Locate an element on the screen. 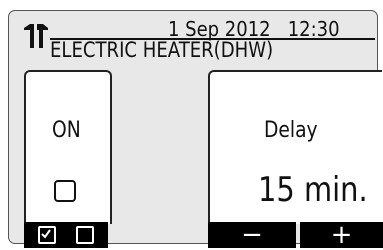 This screenshot has width=383, height=250. checked-box-icon is located at coordinates (47, 235).